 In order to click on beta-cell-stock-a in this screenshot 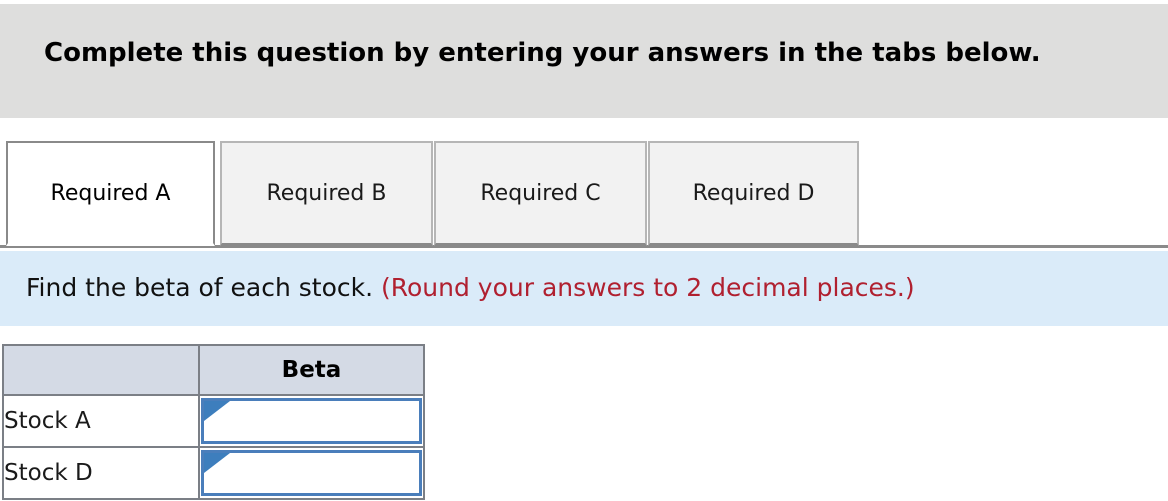, I will do `click(311, 421)`.